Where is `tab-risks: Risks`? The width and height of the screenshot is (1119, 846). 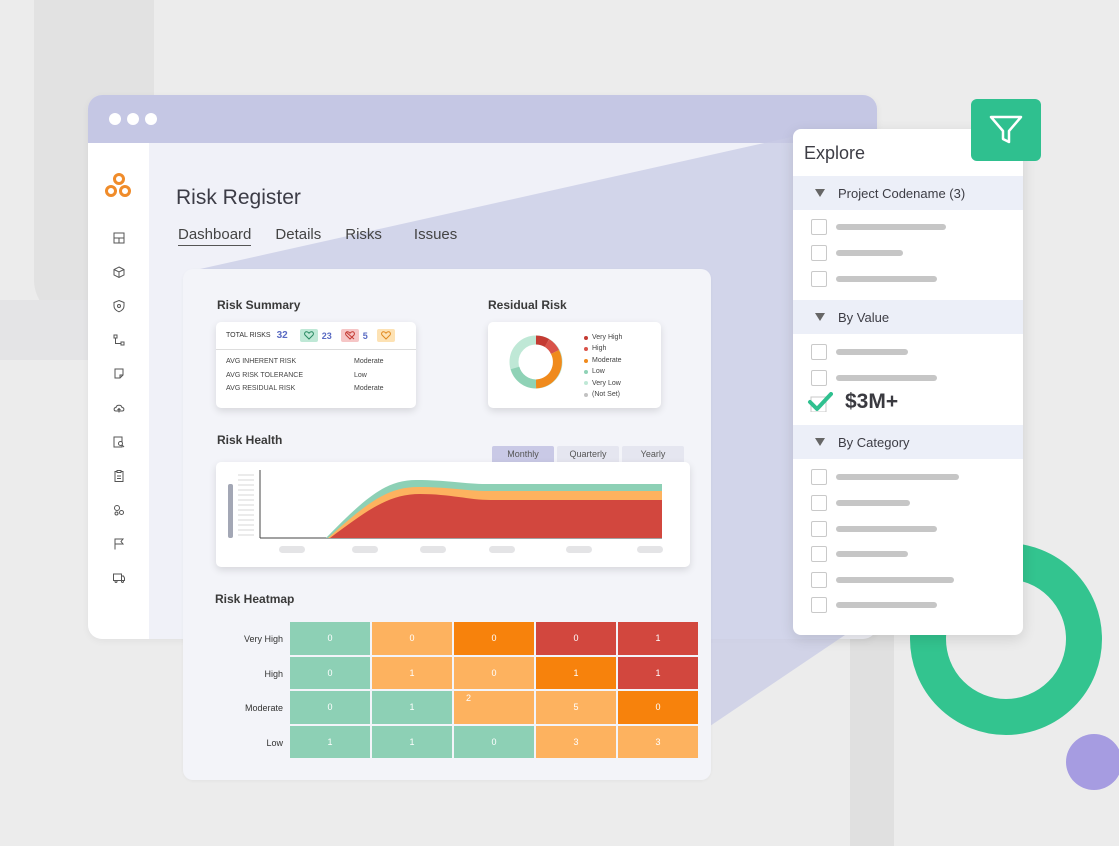 tab-risks: Risks is located at coordinates (363, 236).